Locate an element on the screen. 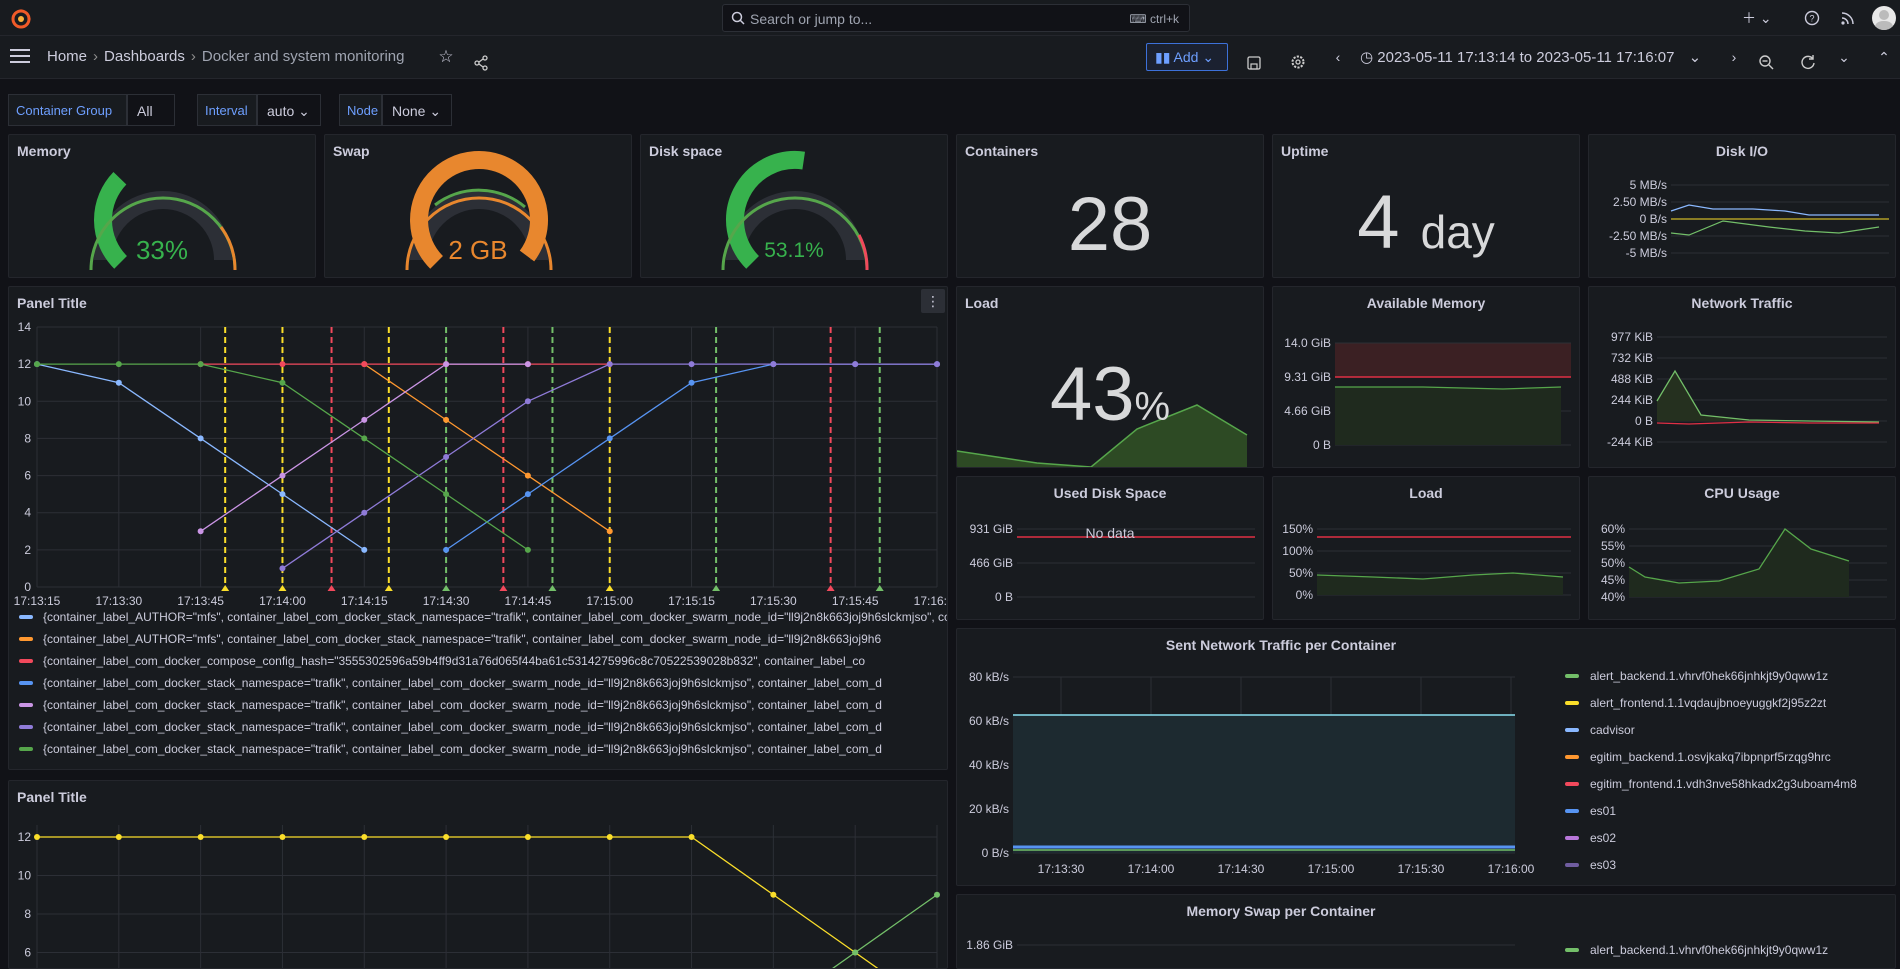 Image resolution: width=1900 pixels, height=969 pixels. refresh-icon is located at coordinates (1808, 62).